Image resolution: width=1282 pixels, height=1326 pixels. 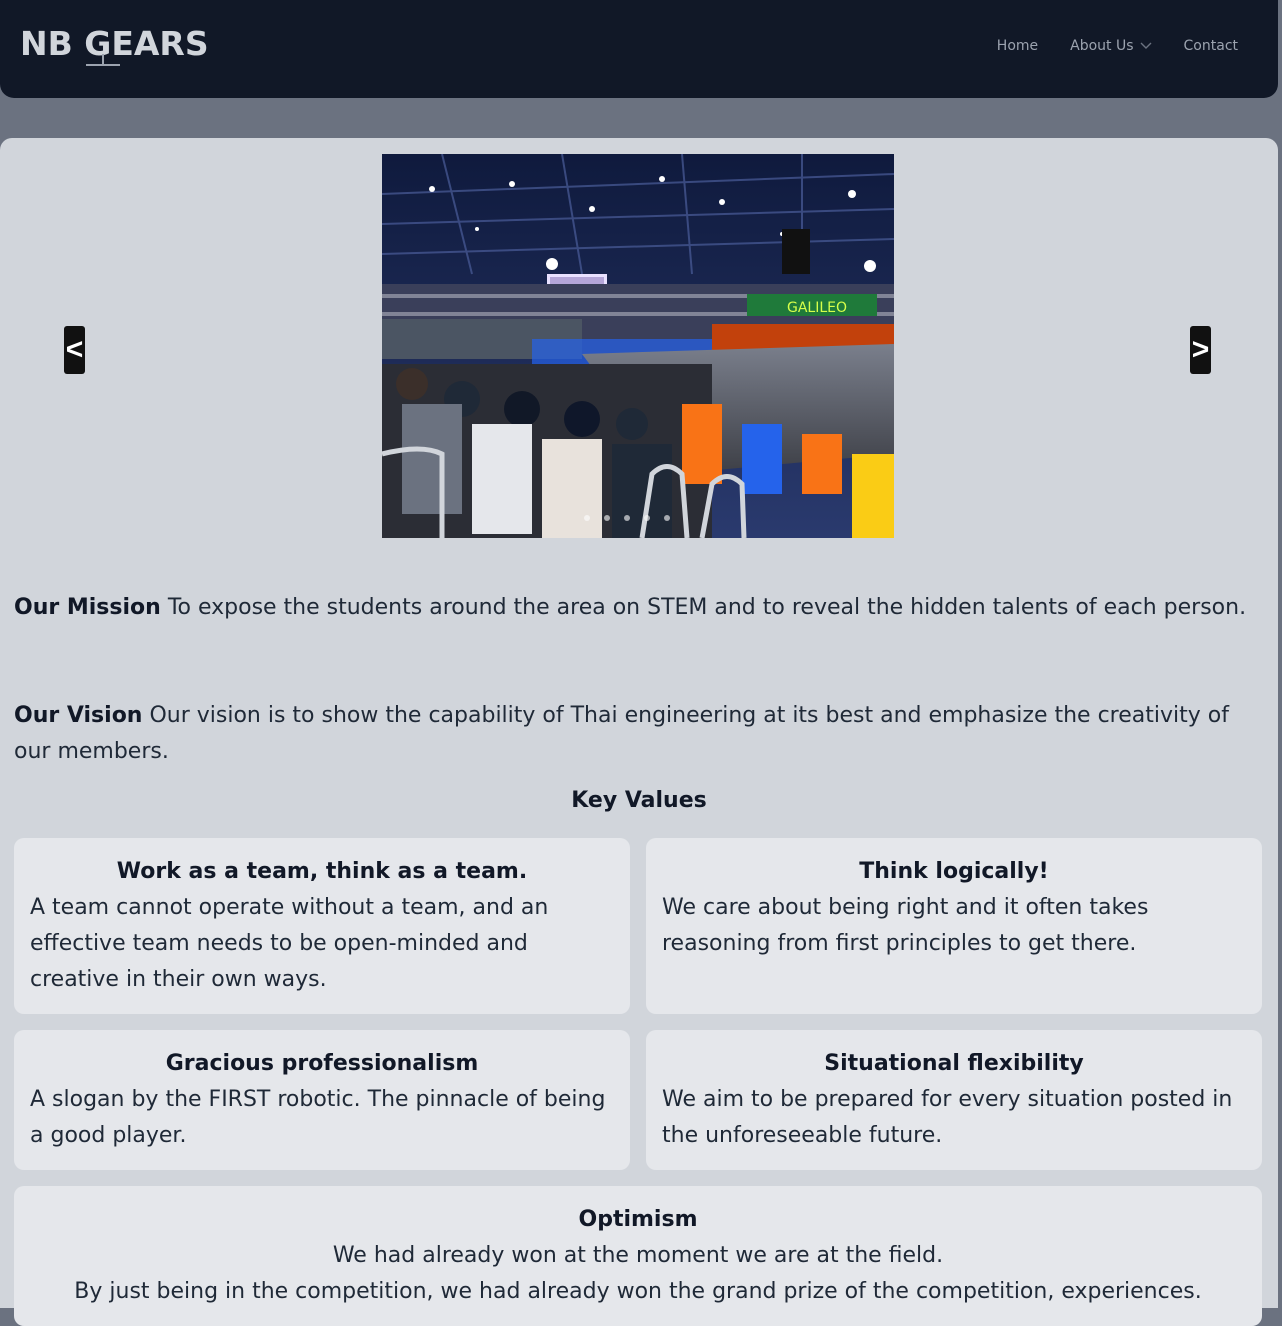 I want to click on key-value-title: Work as a team, think as a team., so click(x=322, y=871).